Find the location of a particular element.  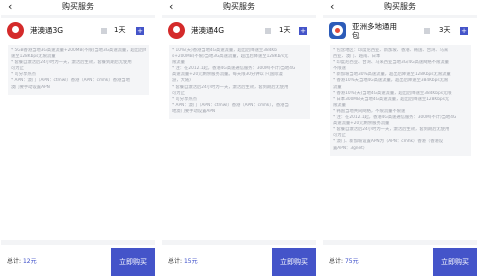

checkout-bar: 总计: 75元 立即购买 is located at coordinates (400, 260).